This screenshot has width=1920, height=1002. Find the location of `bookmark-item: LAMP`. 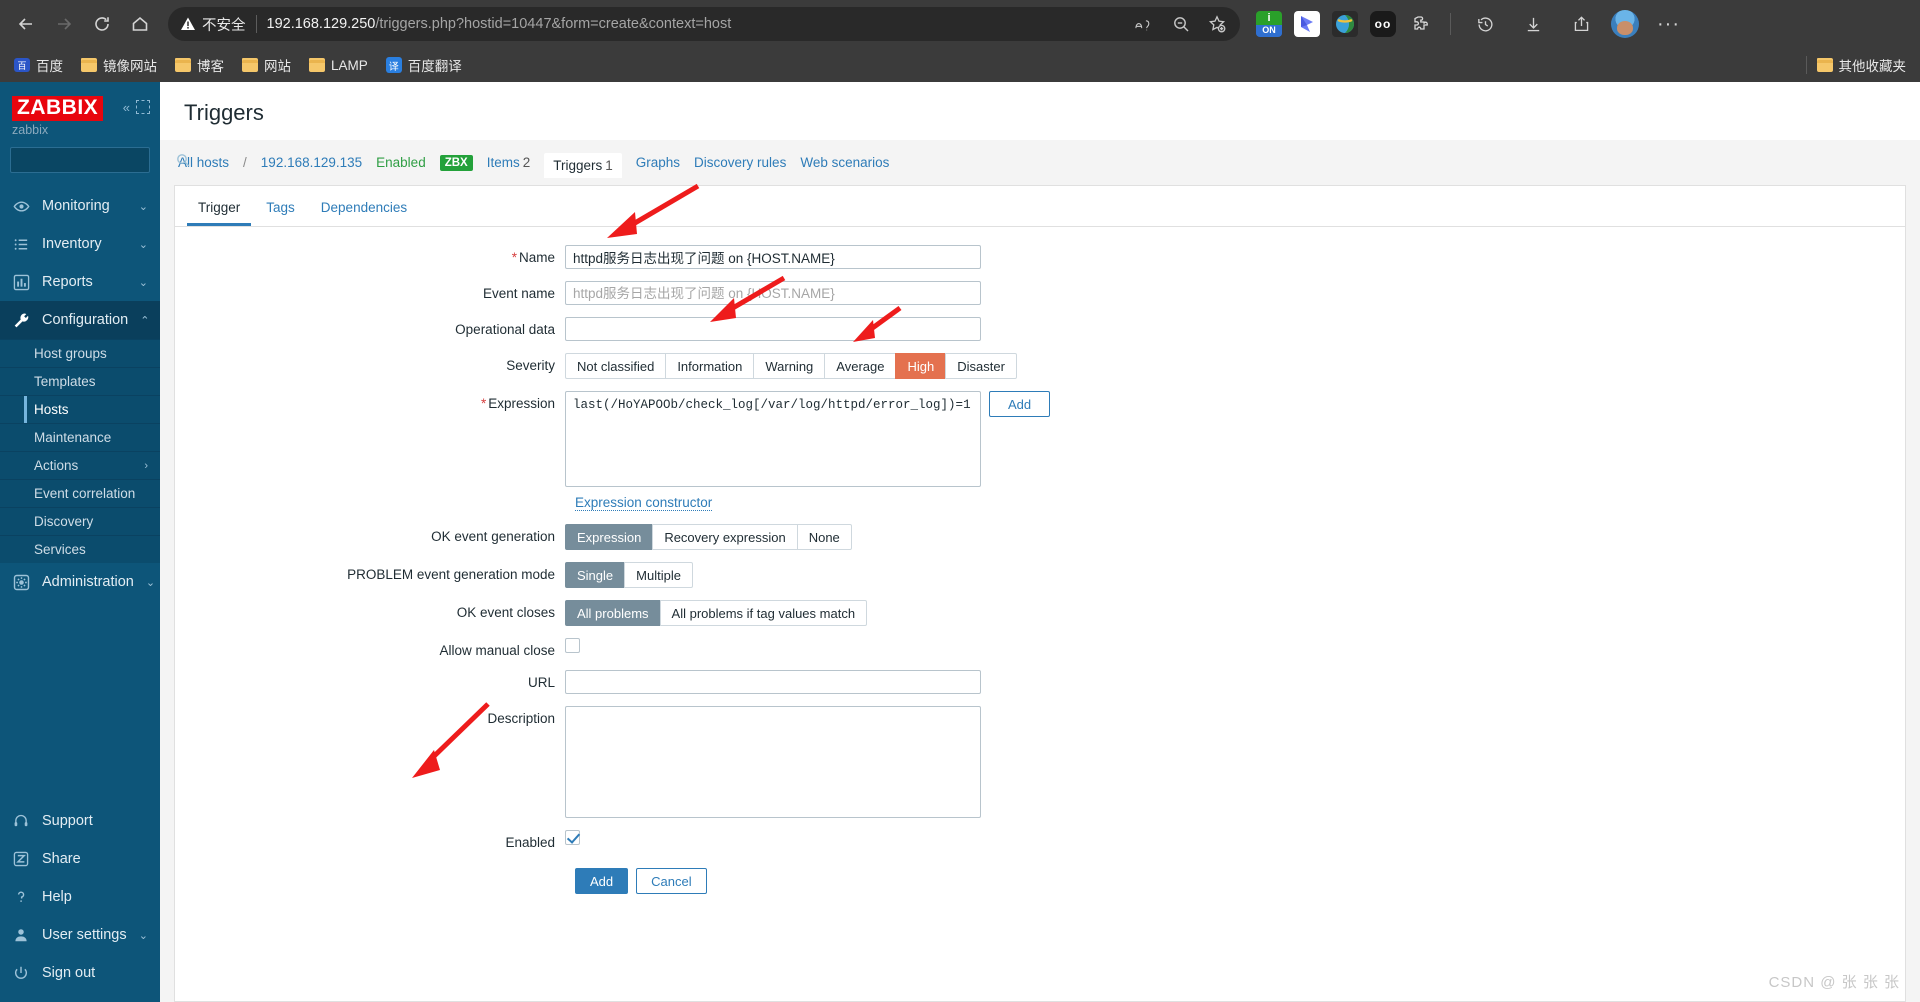

bookmark-item: LAMP is located at coordinates (338, 65).